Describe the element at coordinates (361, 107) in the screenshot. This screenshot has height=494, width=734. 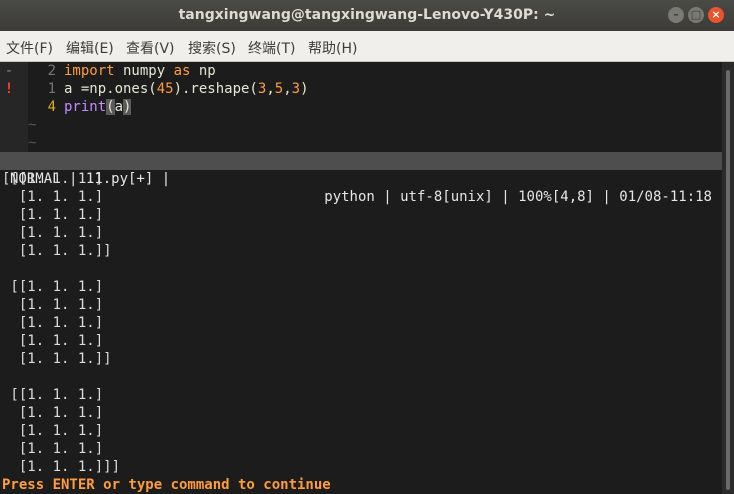
I see `code-line: 4 print(a)` at that location.